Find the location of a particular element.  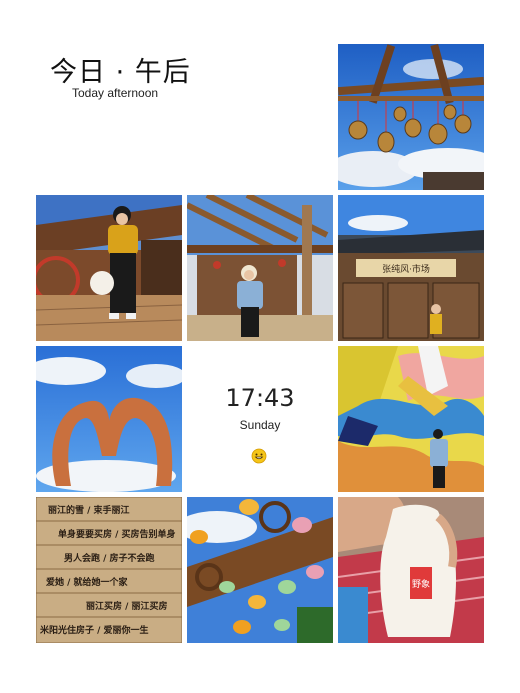

sign-line-3: 男人会跑 / 房子不会跑 is located at coordinates (109, 558).